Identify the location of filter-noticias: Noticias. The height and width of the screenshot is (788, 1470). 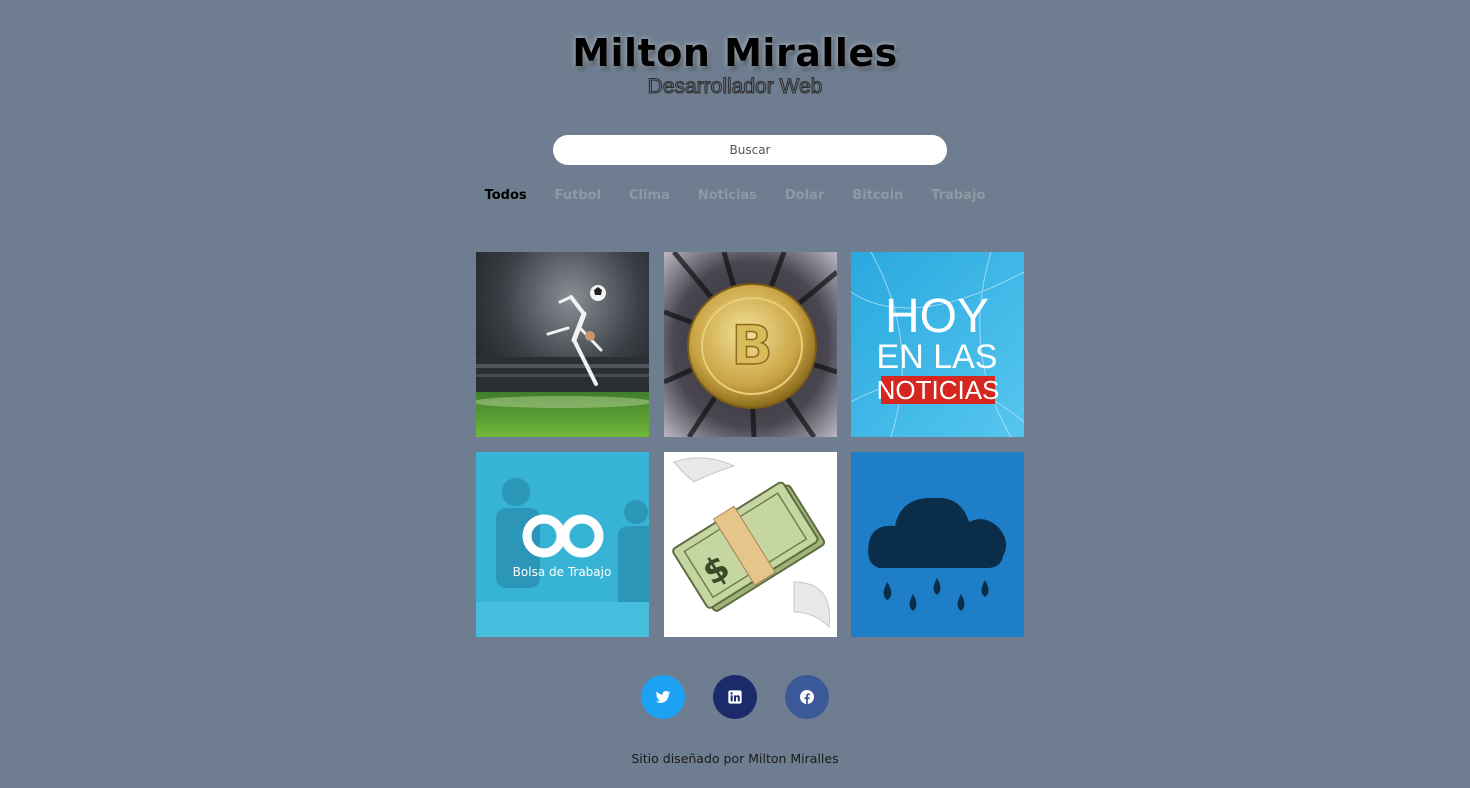
(727, 195).